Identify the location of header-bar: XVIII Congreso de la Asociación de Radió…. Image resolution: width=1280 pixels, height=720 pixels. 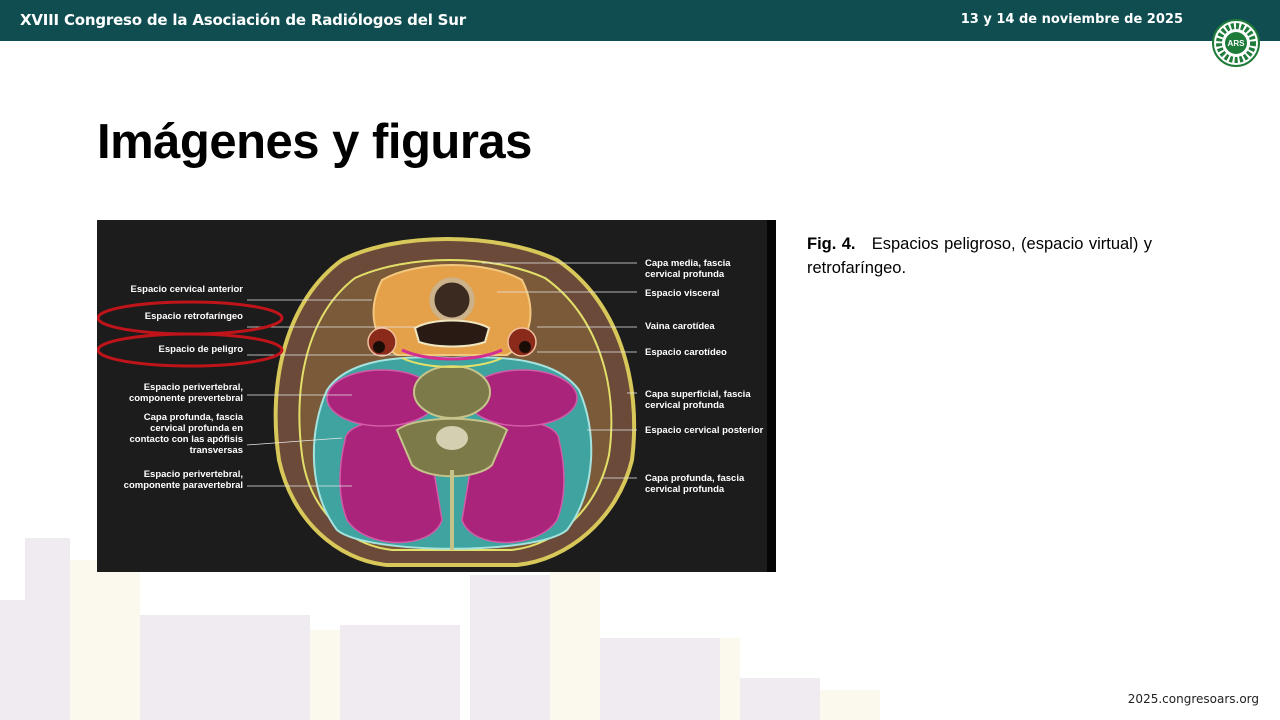
(640, 20).